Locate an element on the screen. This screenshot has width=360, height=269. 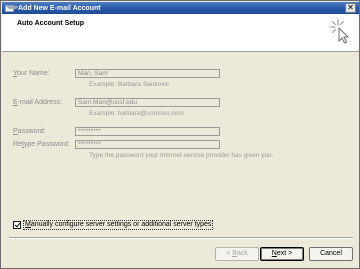
back-button: < Back is located at coordinates (237, 254).